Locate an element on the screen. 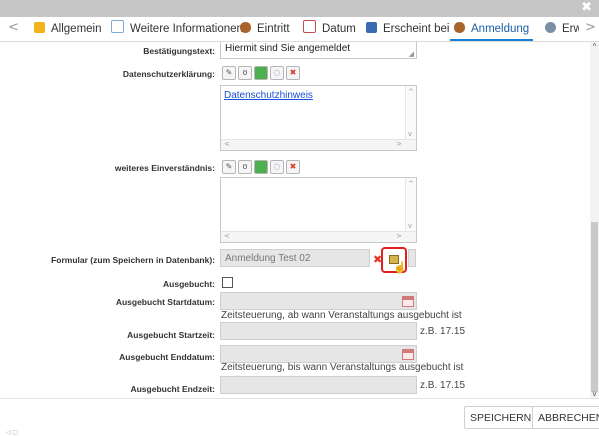  formular-value: Anmeldung Test 02 is located at coordinates (268, 258).